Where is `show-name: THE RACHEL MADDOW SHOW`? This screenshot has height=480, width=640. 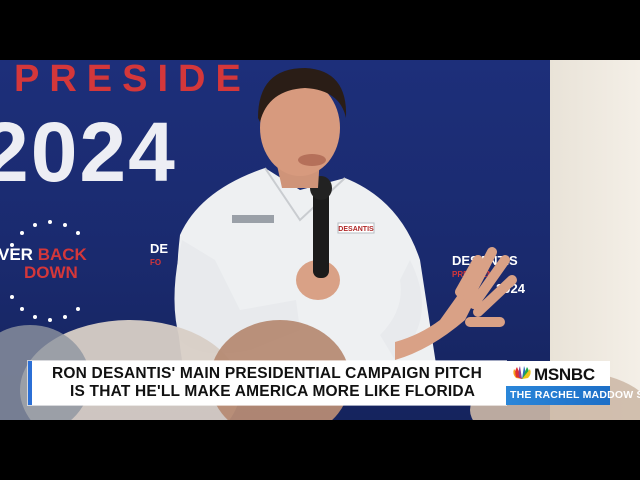 show-name: THE RACHEL MADDOW SHOW is located at coordinates (575, 395).